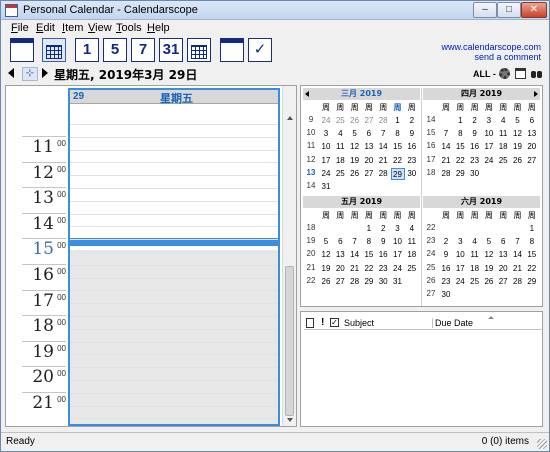 This screenshot has height=452, width=550. Describe the element at coordinates (509, 10) in the screenshot. I see `maximize-button: □` at that location.